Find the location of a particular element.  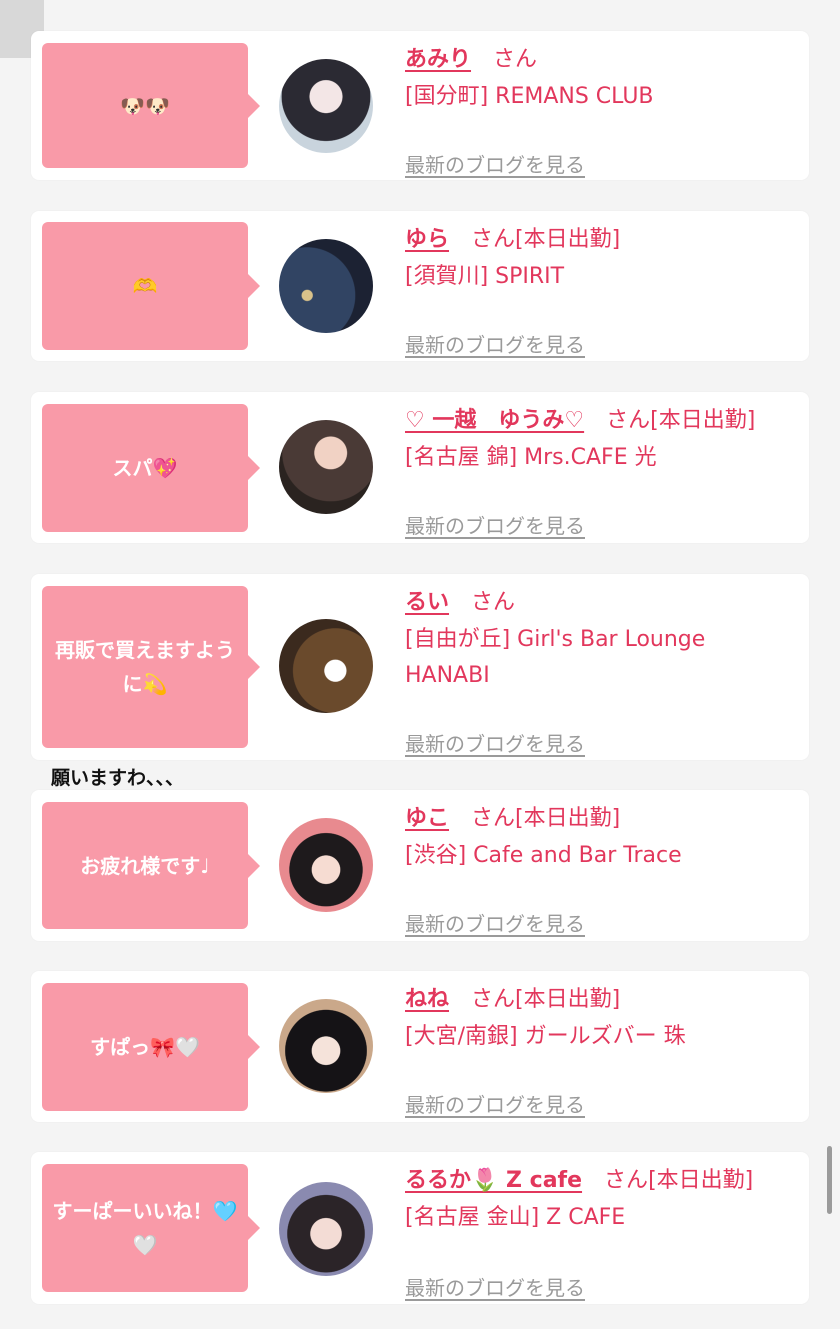

cast-info: ねね さん[本日出勤] [大宮/南銀] ガールズバー 珠 最新のブログを見る is located at coordinates (597, 1051).